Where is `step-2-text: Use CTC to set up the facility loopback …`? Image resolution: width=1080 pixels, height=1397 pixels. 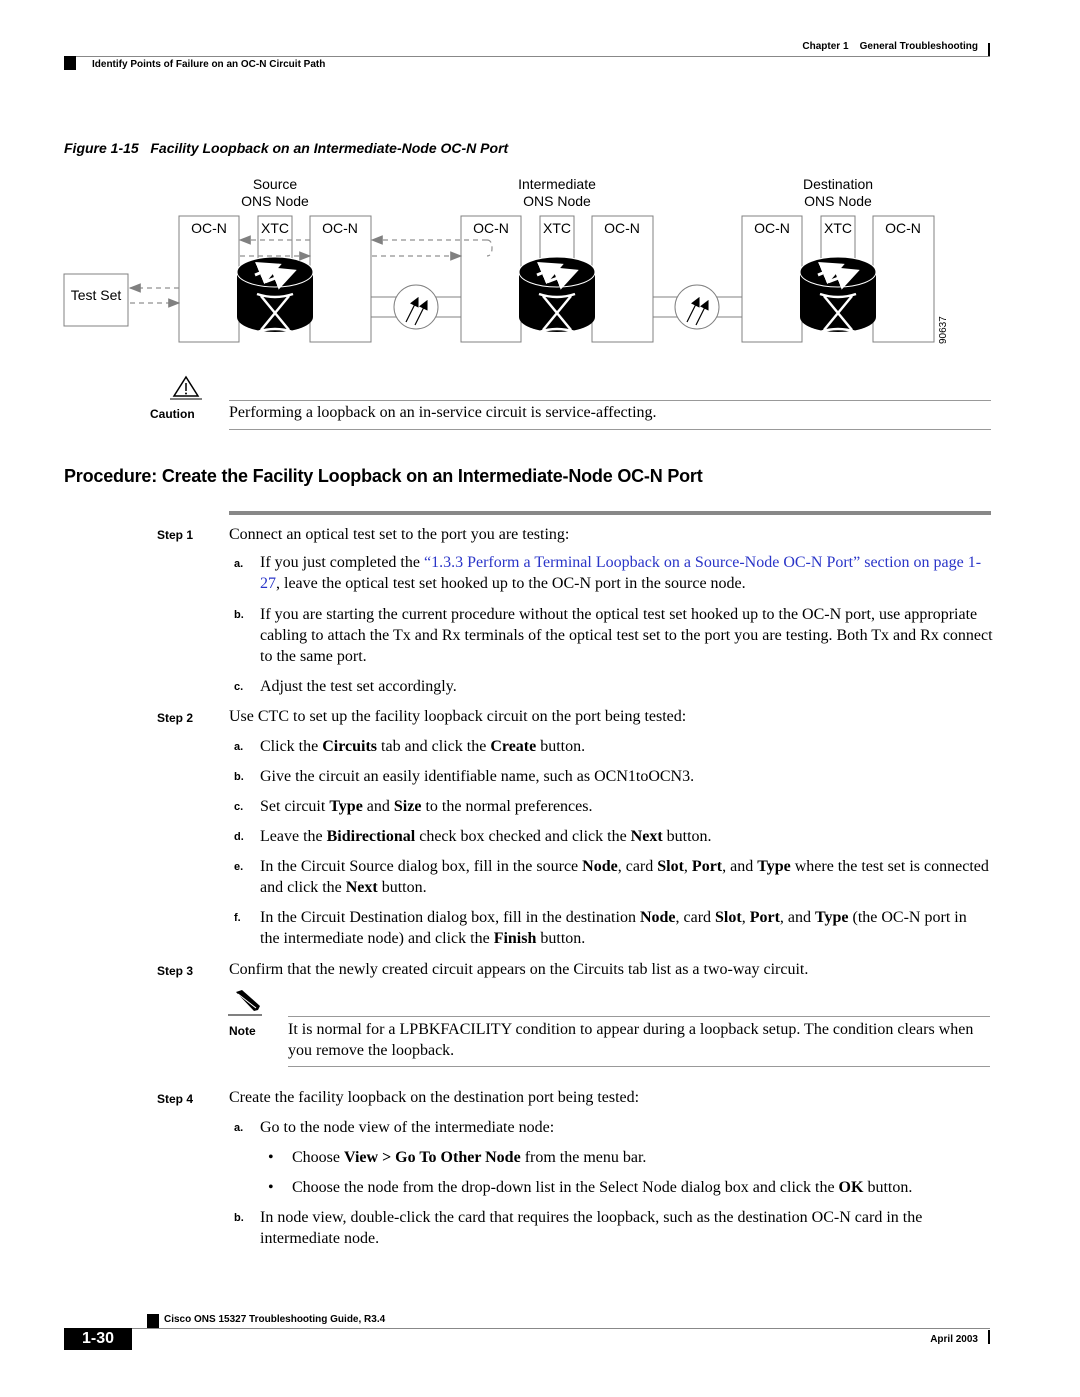 step-2-text: Use CTC to set up the facility loopback … is located at coordinates (458, 716).